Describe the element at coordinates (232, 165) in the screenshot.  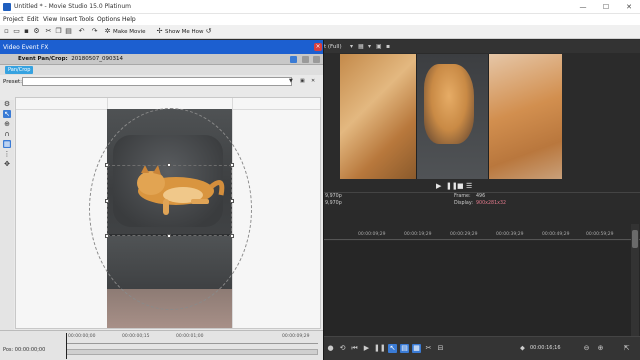
I see `crop-handle-tr` at that location.